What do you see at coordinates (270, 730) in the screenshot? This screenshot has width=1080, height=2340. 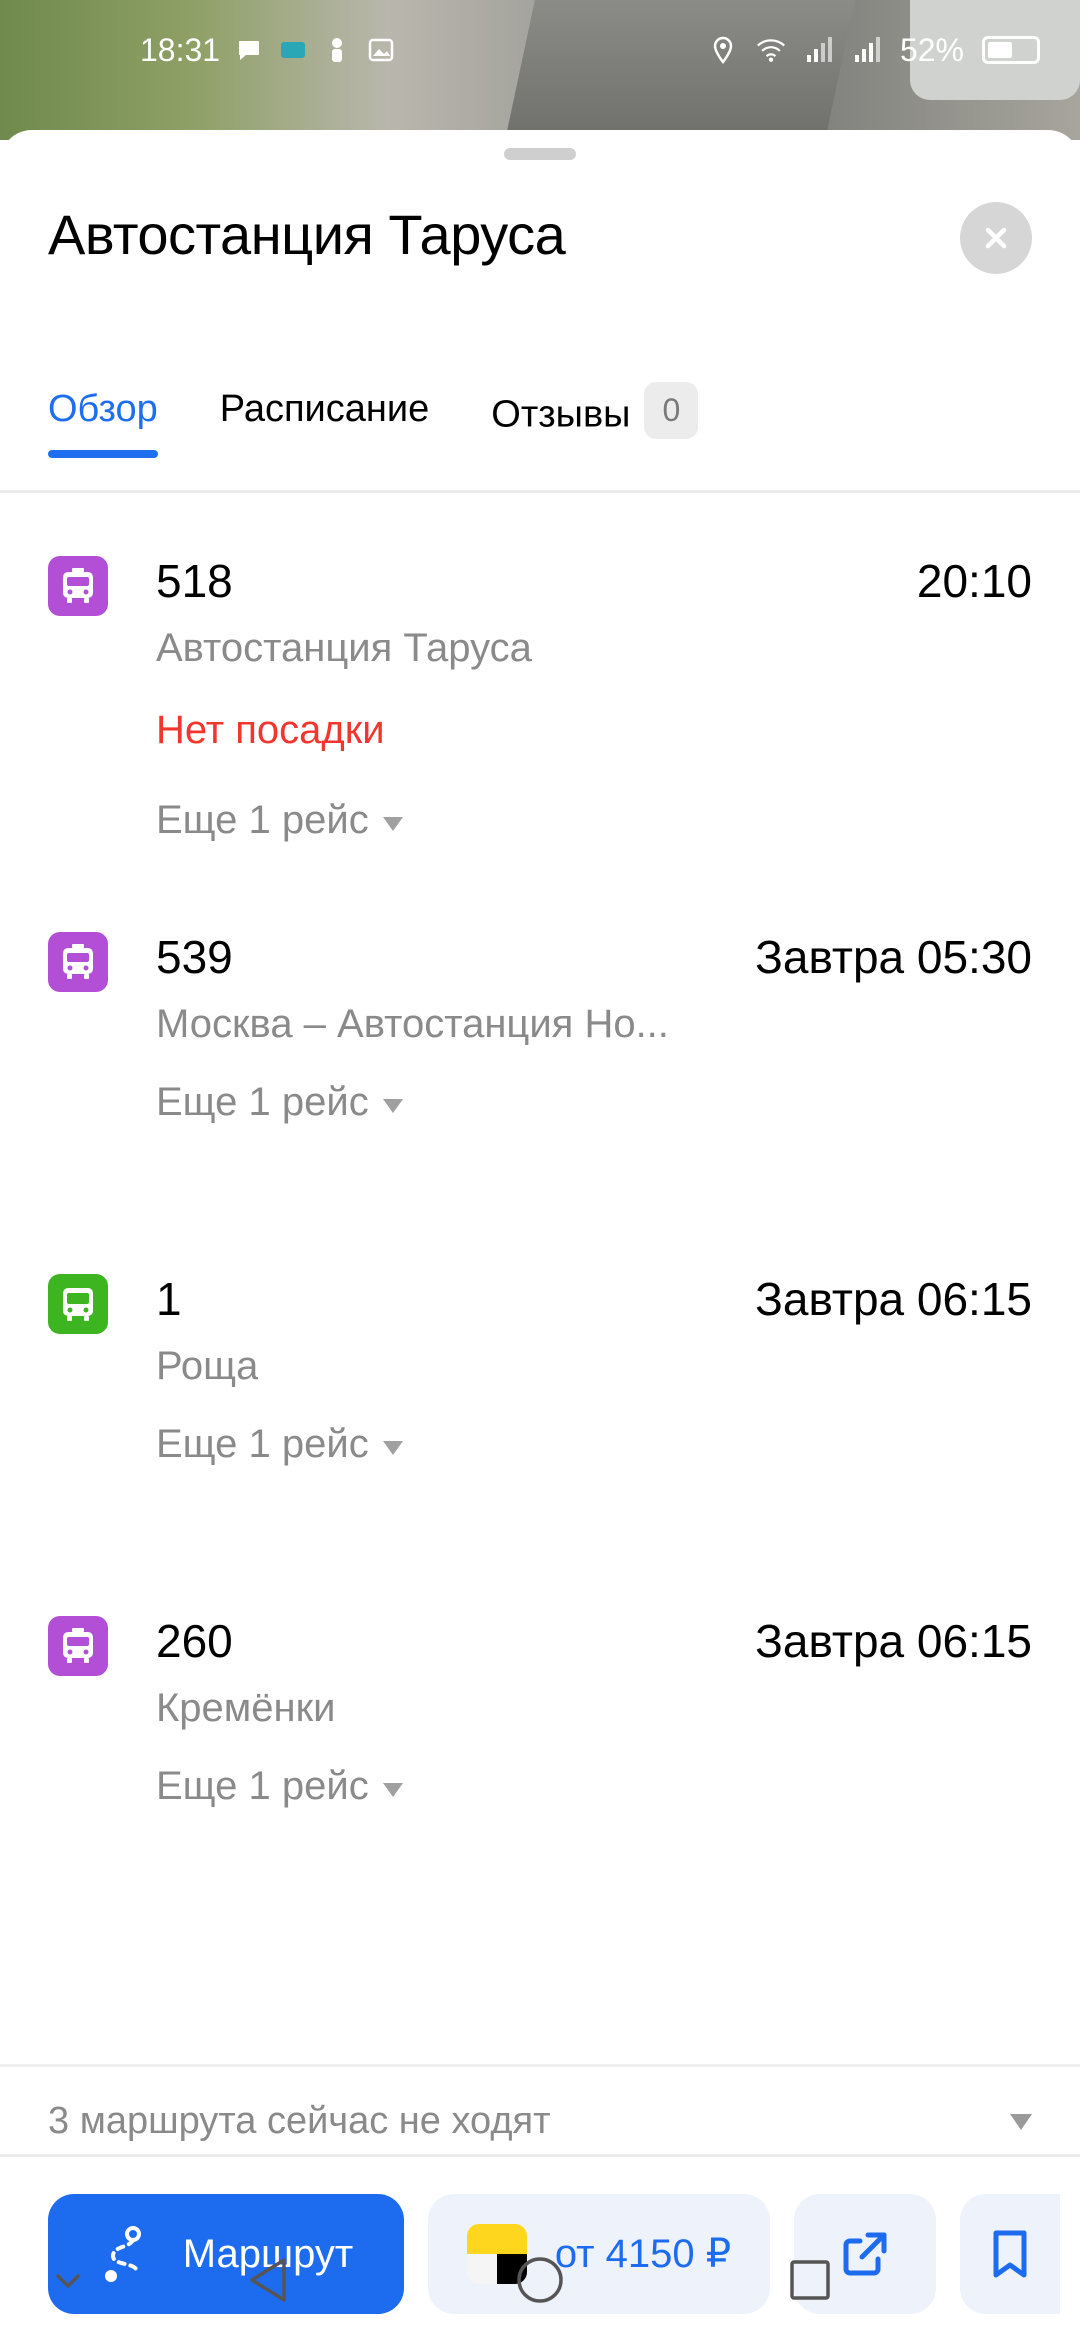 I see `route-status-no-boarding: Нет посадки` at bounding box center [270, 730].